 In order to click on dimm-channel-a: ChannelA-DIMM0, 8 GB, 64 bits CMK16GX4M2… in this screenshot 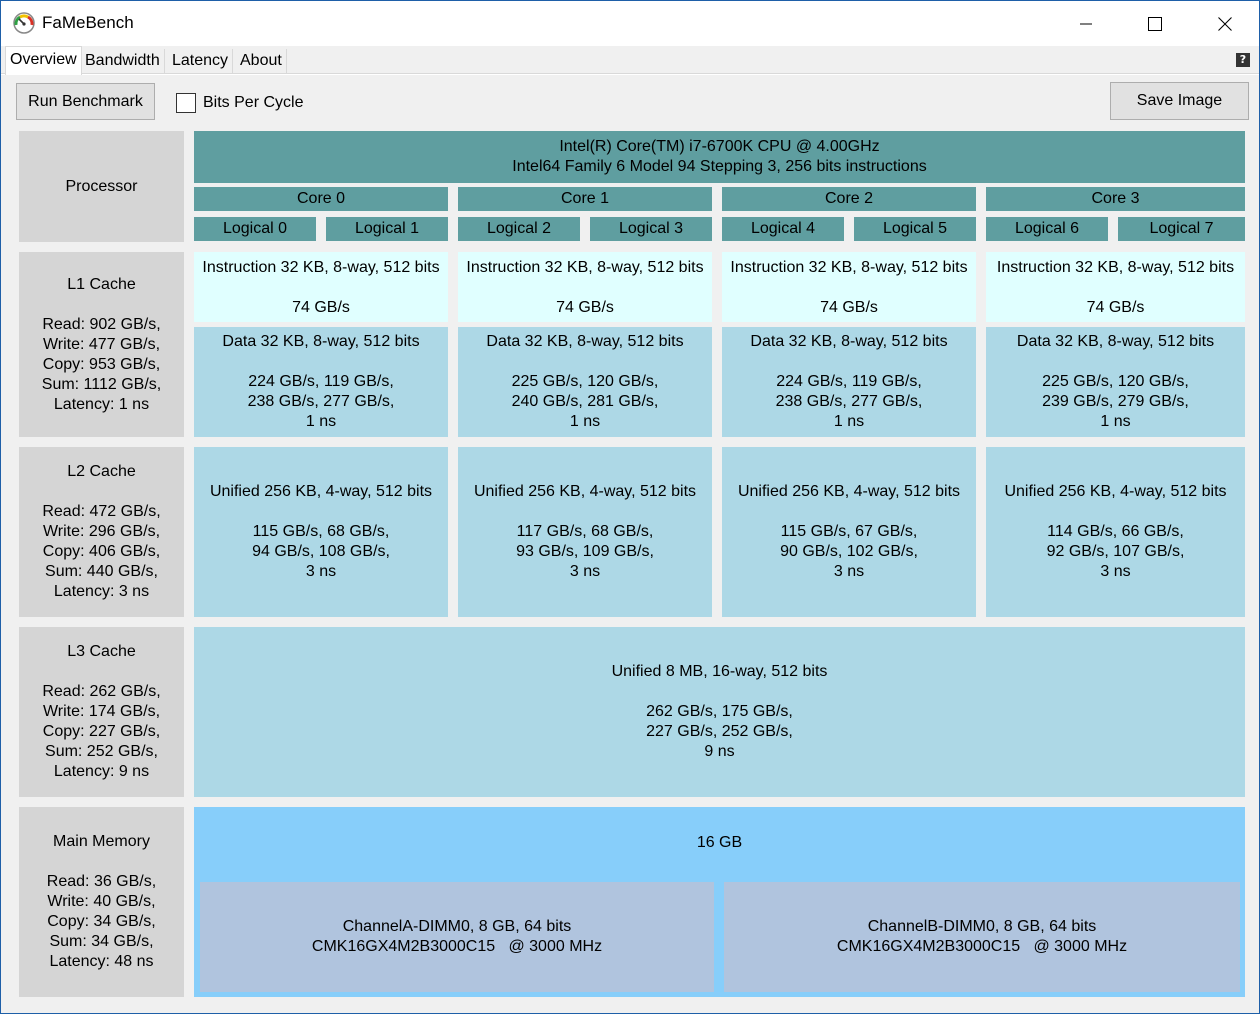, I will do `click(457, 937)`.